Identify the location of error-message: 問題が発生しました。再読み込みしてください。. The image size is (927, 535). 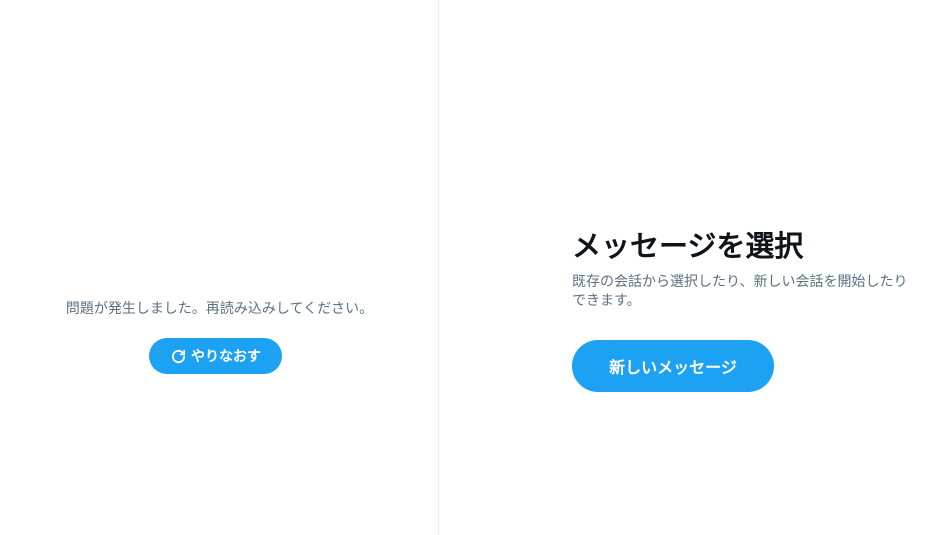
(219, 309).